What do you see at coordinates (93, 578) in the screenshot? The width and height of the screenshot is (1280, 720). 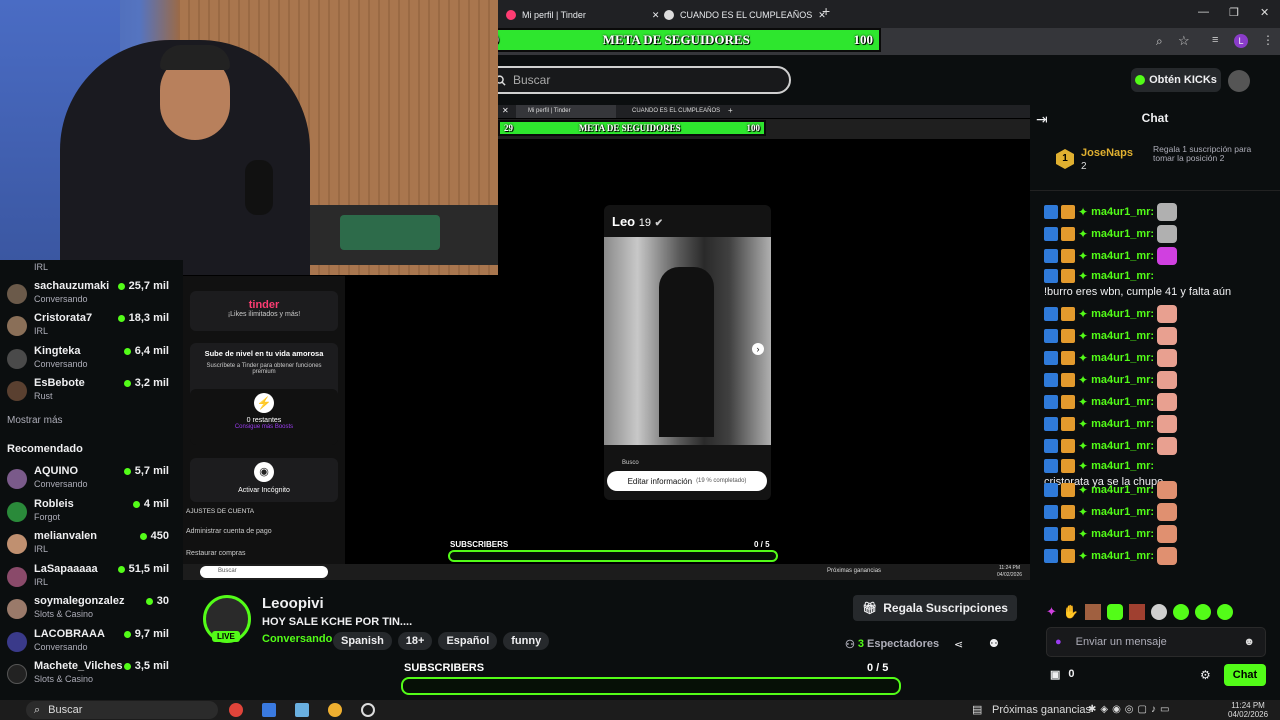 I see `sidebar-channel-lasapaaaaa: LaSapaaaaa IRL 51,5 mil` at bounding box center [93, 578].